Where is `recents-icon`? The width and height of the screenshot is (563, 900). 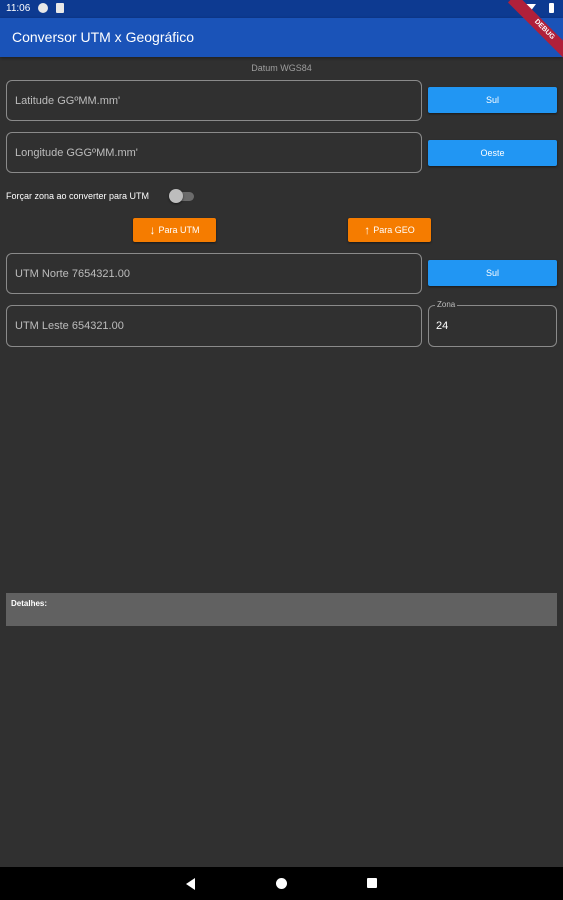
recents-icon is located at coordinates (372, 883).